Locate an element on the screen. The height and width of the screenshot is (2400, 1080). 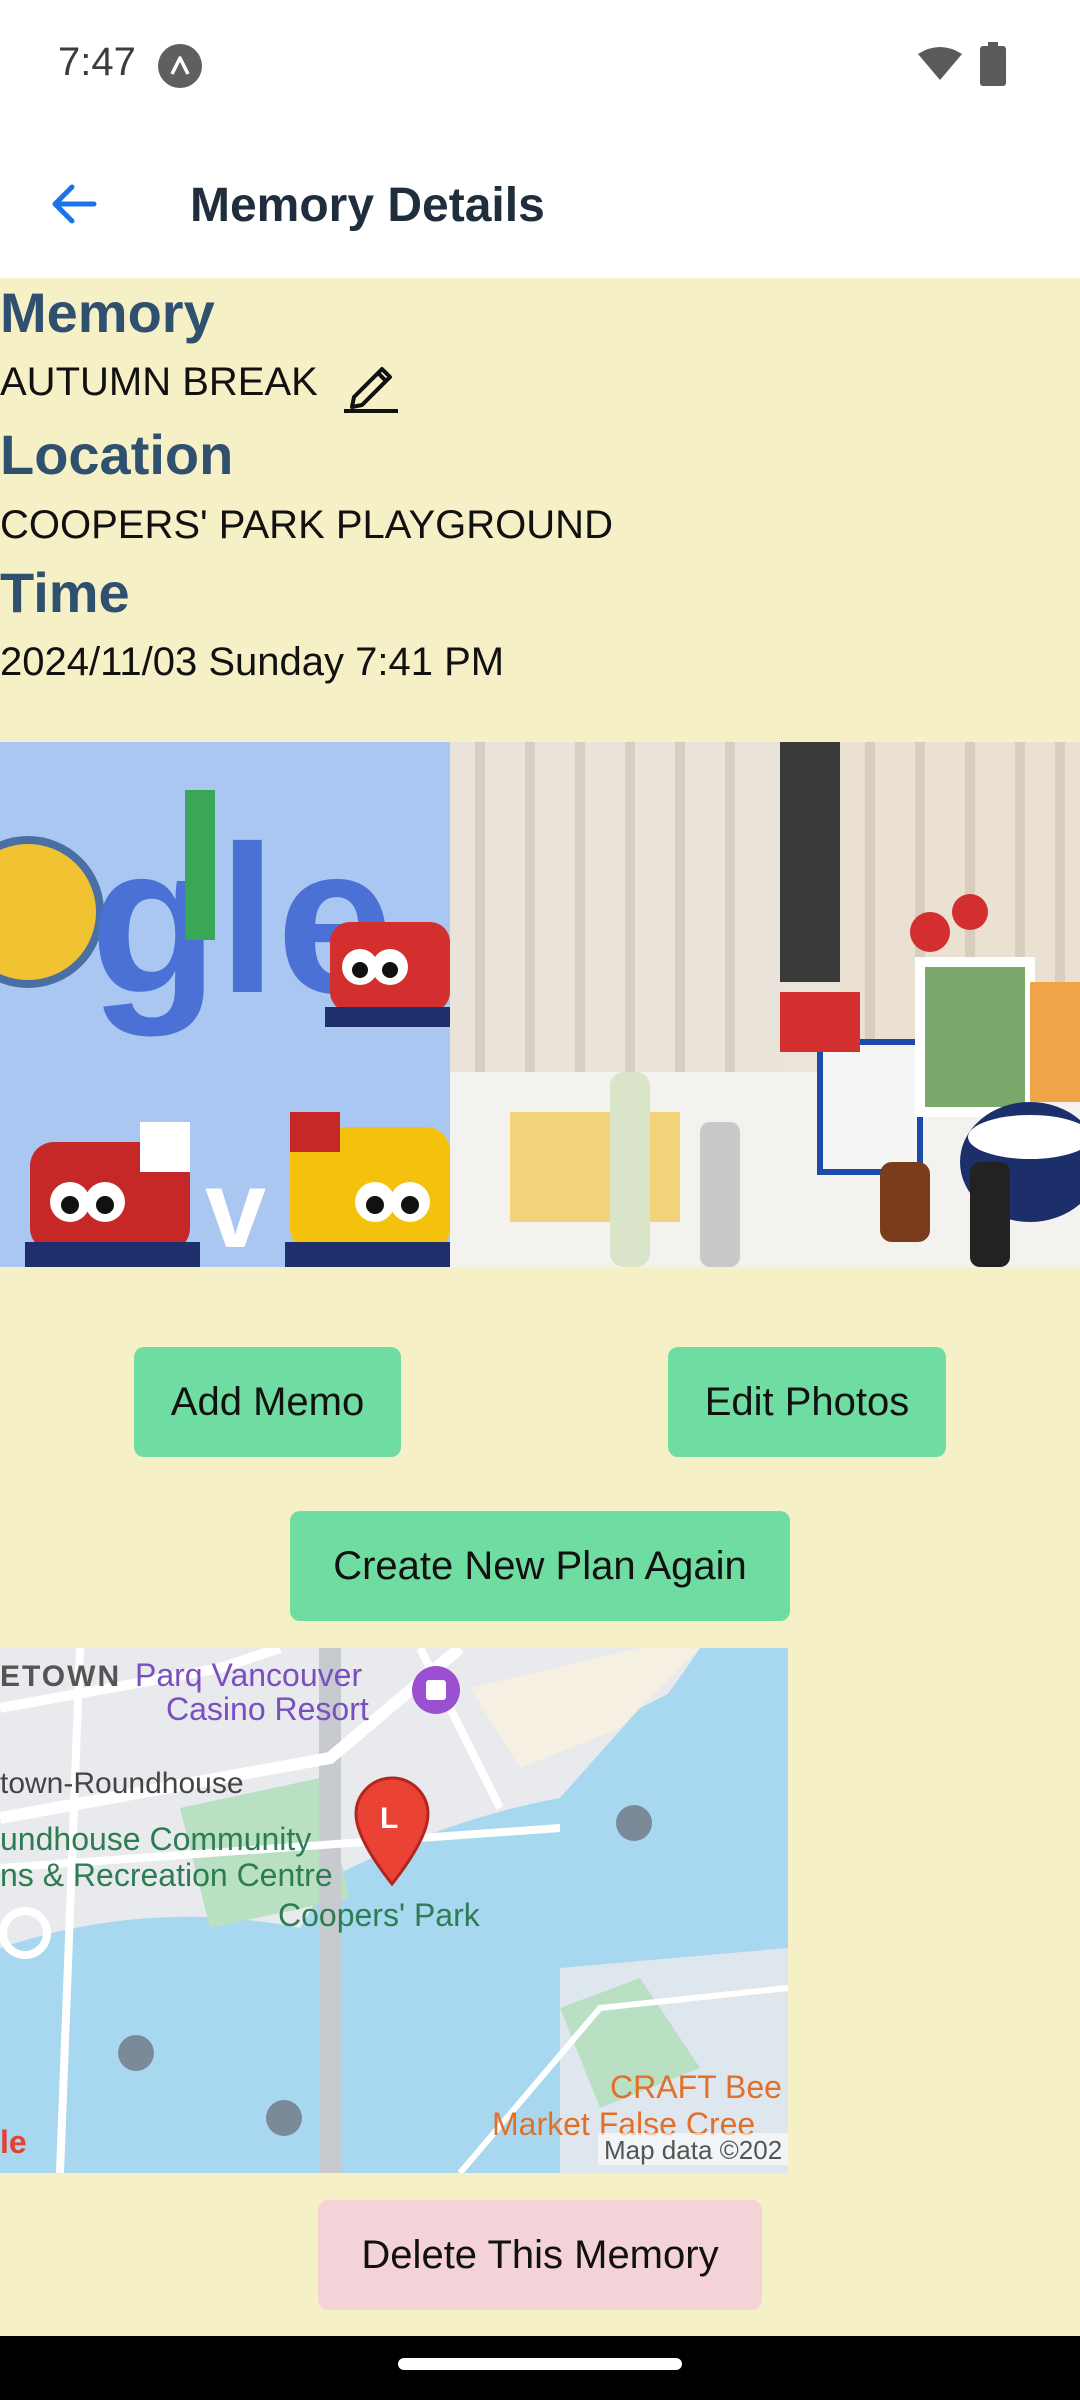
status-bar: 7:47 is located at coordinates (540, 65).